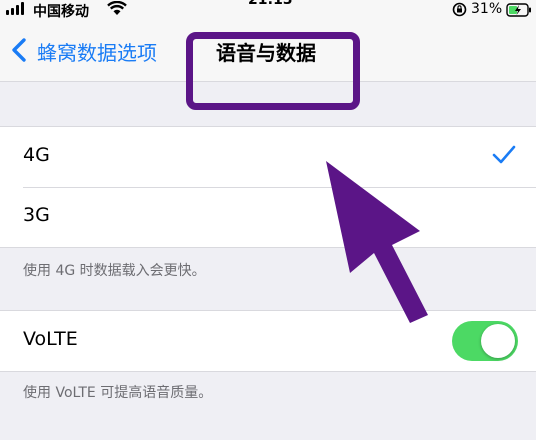 Image resolution: width=536 pixels, height=440 pixels. I want to click on row-divider, so click(279, 187).